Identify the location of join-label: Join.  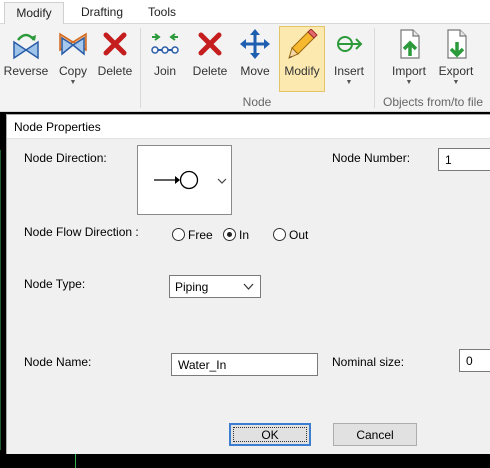
(164, 71).